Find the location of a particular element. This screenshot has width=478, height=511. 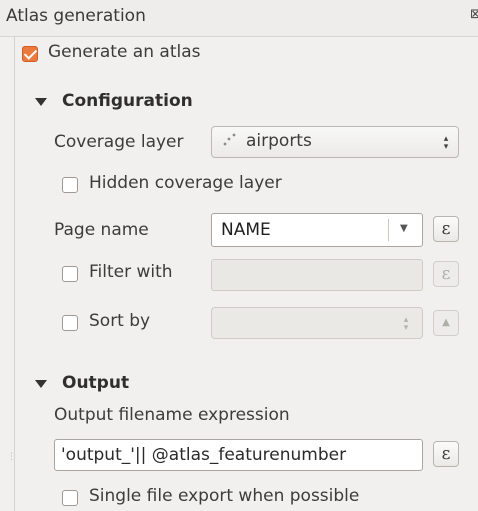

splitter-handle-icon: ⋮ is located at coordinates (11, 457).